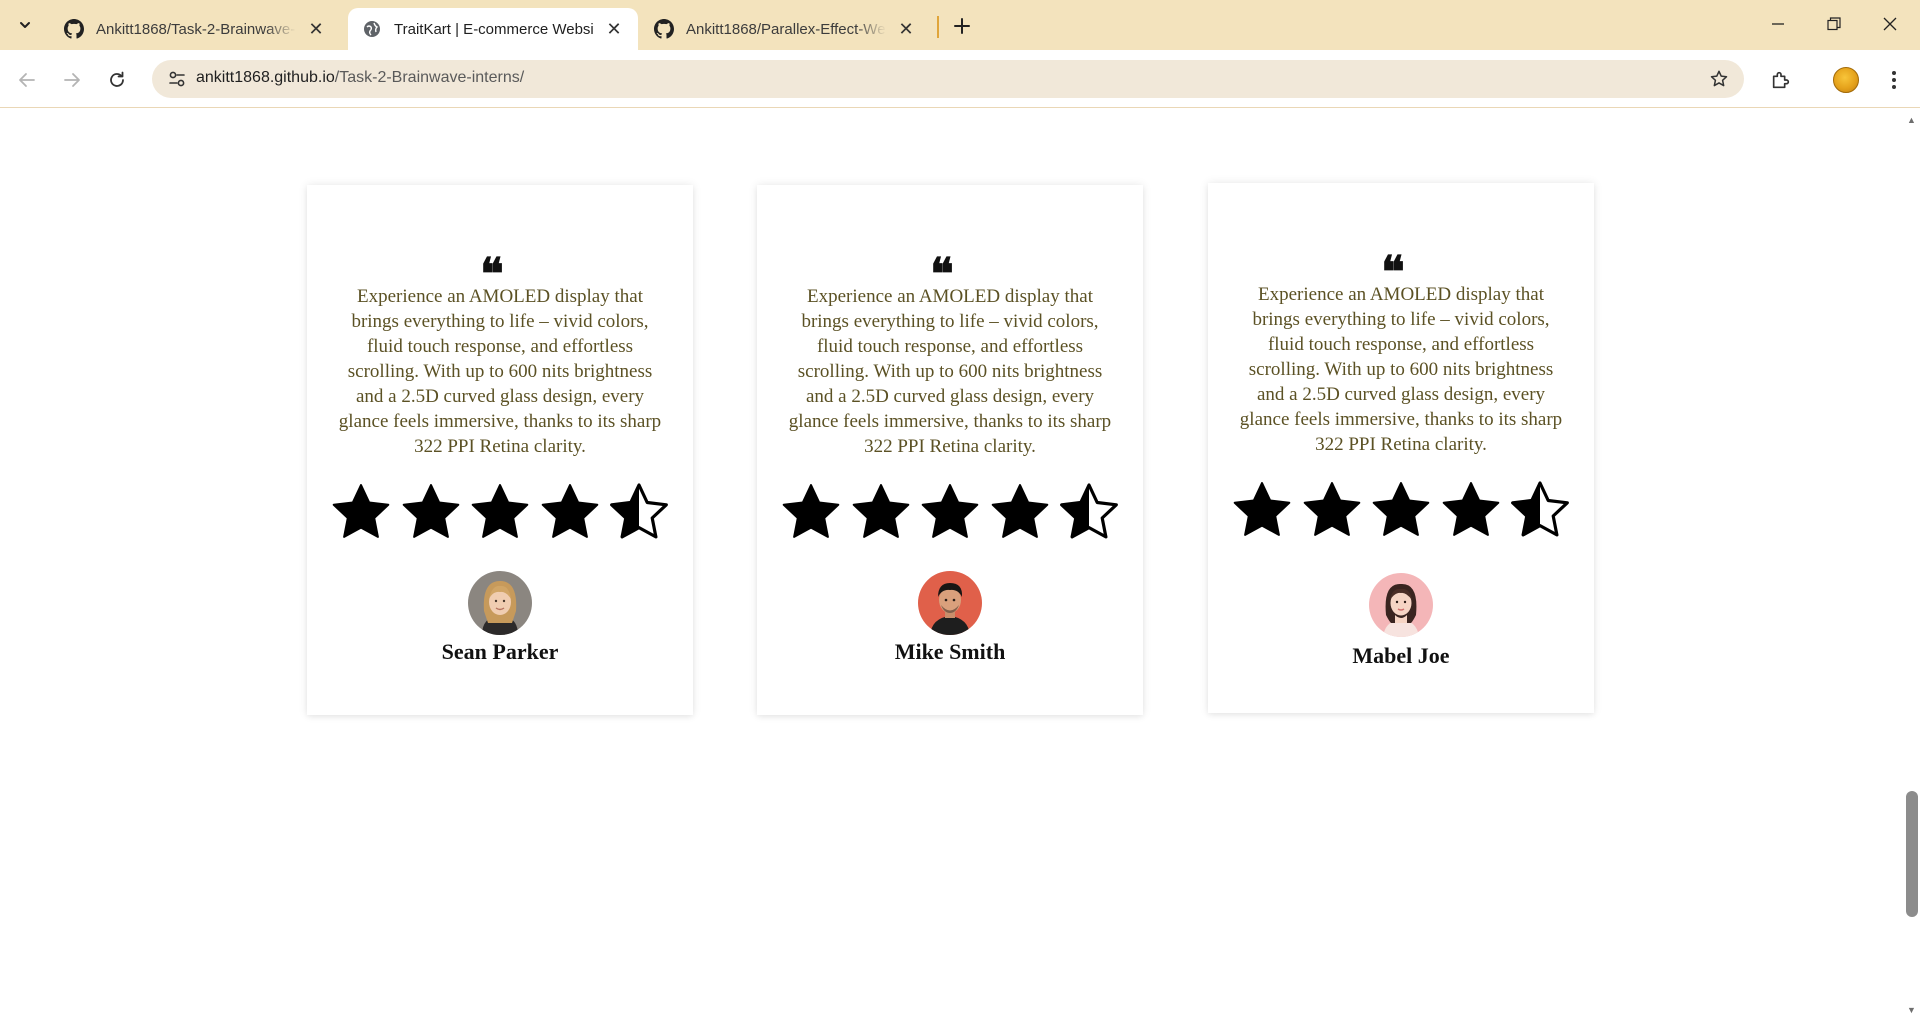 Image resolution: width=1920 pixels, height=1020 pixels. What do you see at coordinates (938, 27) in the screenshot?
I see `tab-separator` at bounding box center [938, 27].